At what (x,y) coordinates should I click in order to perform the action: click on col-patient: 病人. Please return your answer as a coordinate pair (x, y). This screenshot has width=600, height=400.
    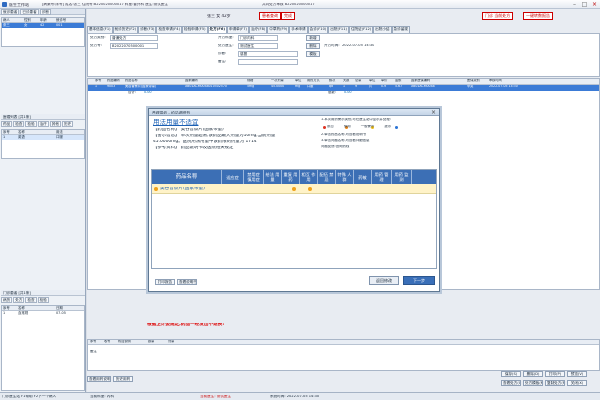
    Looking at the image, I should click on (13, 20).